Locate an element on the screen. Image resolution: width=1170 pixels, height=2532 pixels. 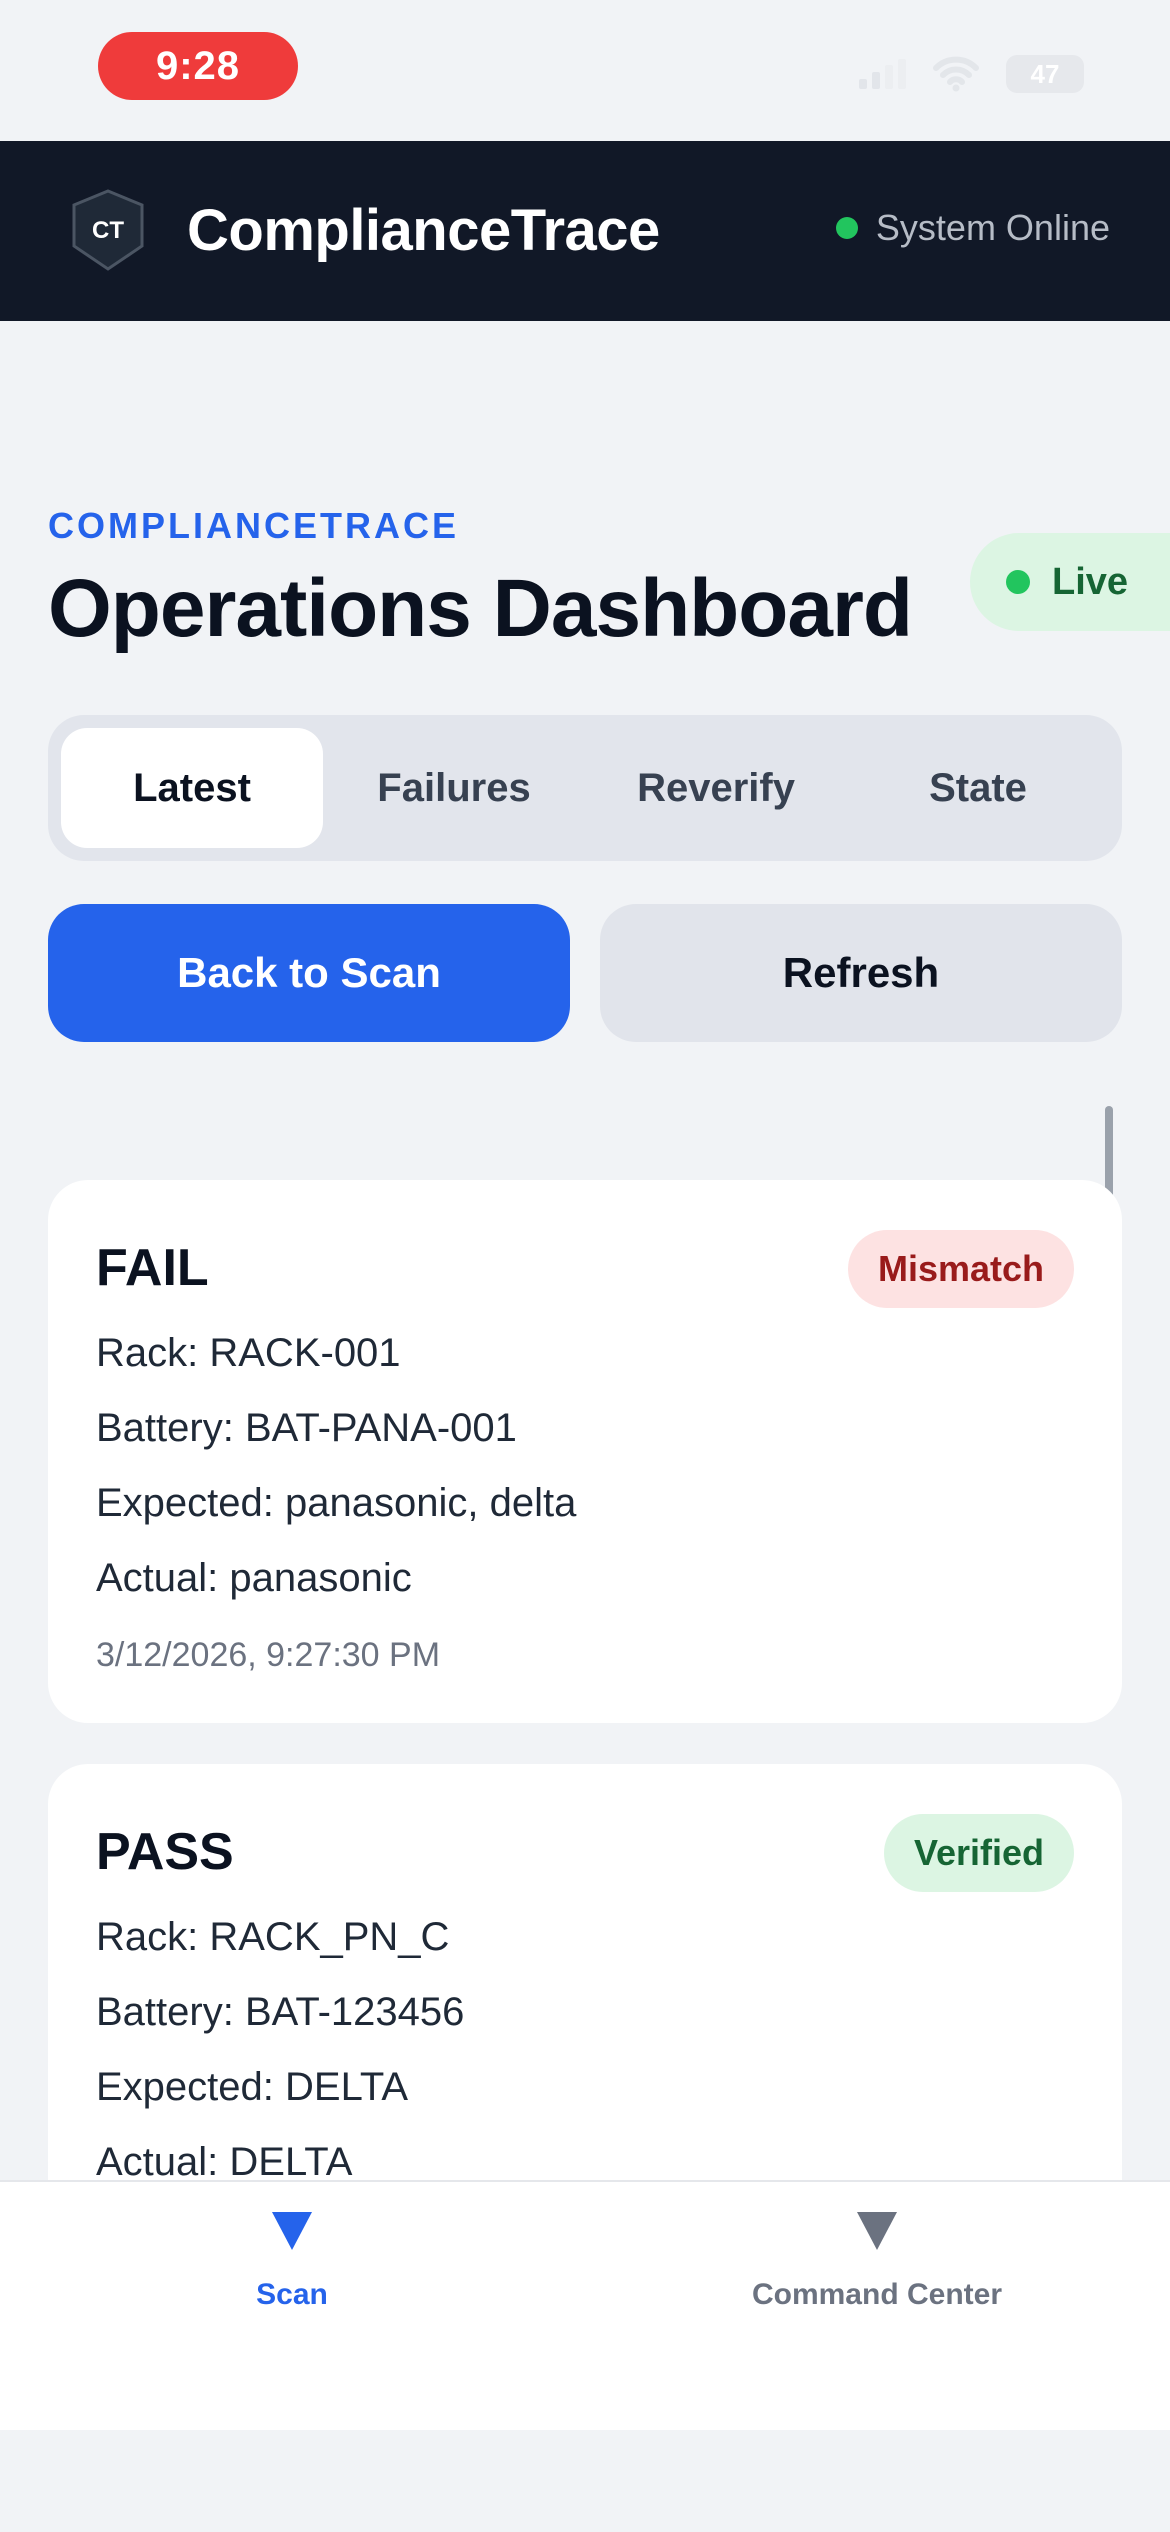
record-expected: Expected: DELTA is located at coordinates (252, 2087).